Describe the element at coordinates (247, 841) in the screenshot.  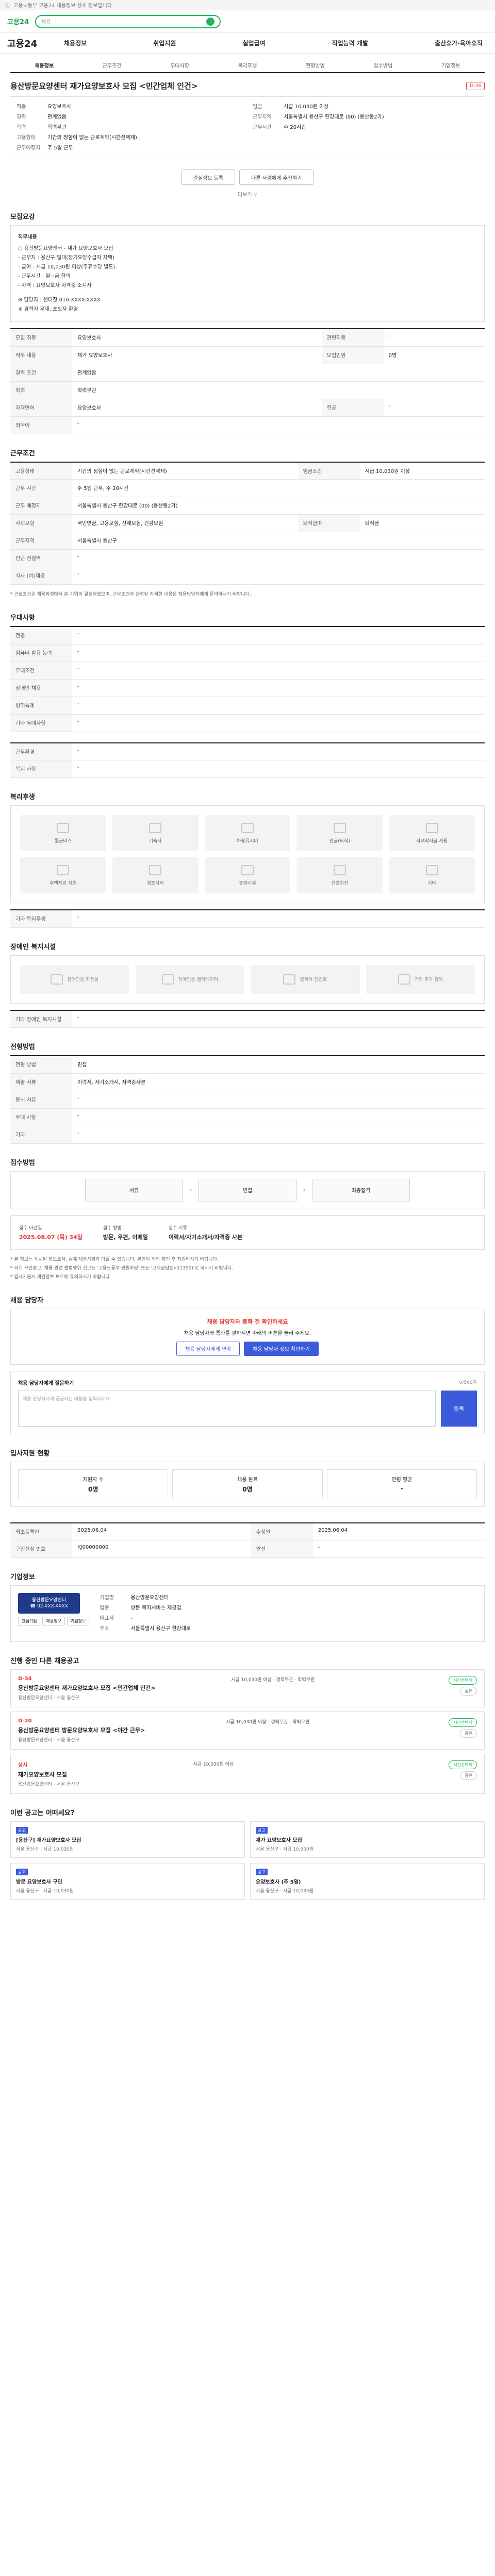
I see `welfare-label: 차량유지비` at that location.